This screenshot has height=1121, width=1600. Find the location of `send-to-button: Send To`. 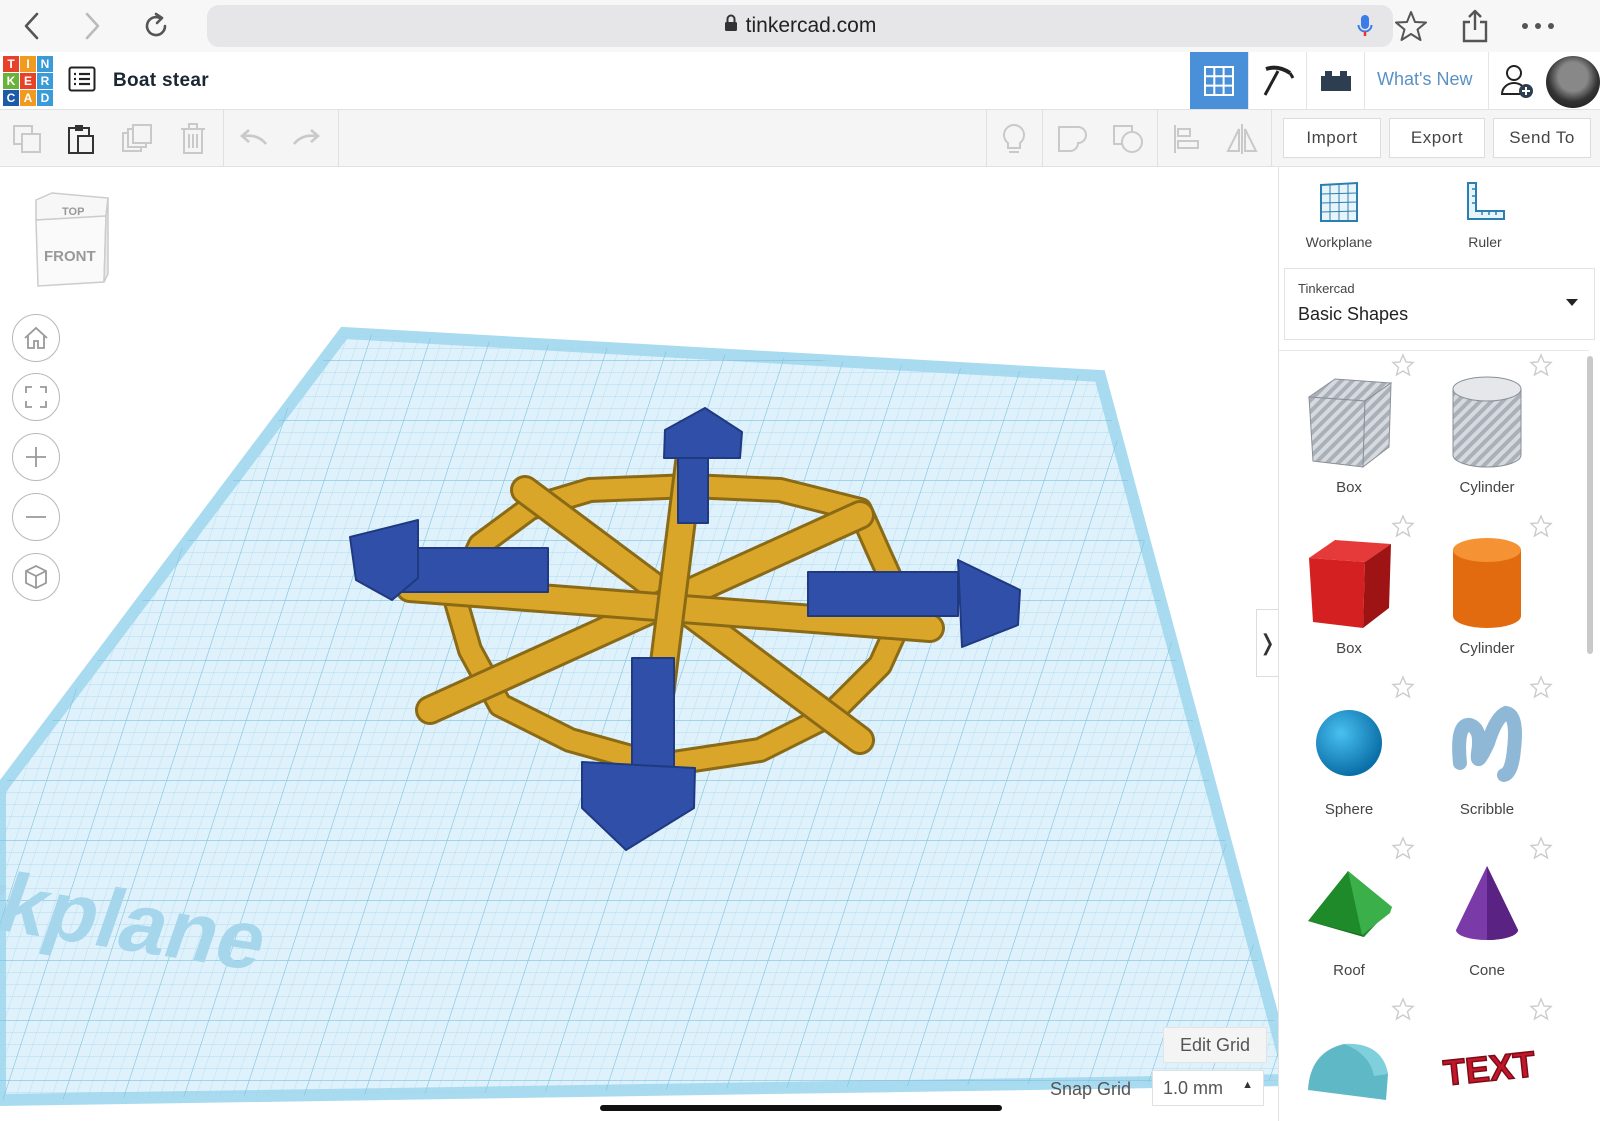

send-to-button: Send To is located at coordinates (1542, 138).